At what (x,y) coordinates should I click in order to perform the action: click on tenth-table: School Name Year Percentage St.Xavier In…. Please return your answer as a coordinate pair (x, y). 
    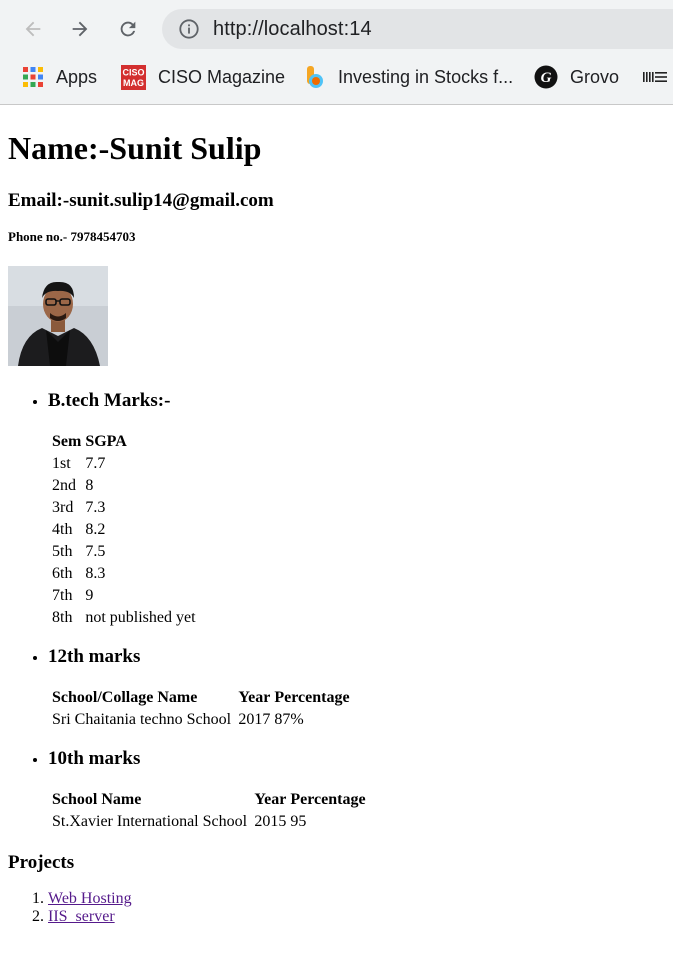
    Looking at the image, I should click on (209, 811).